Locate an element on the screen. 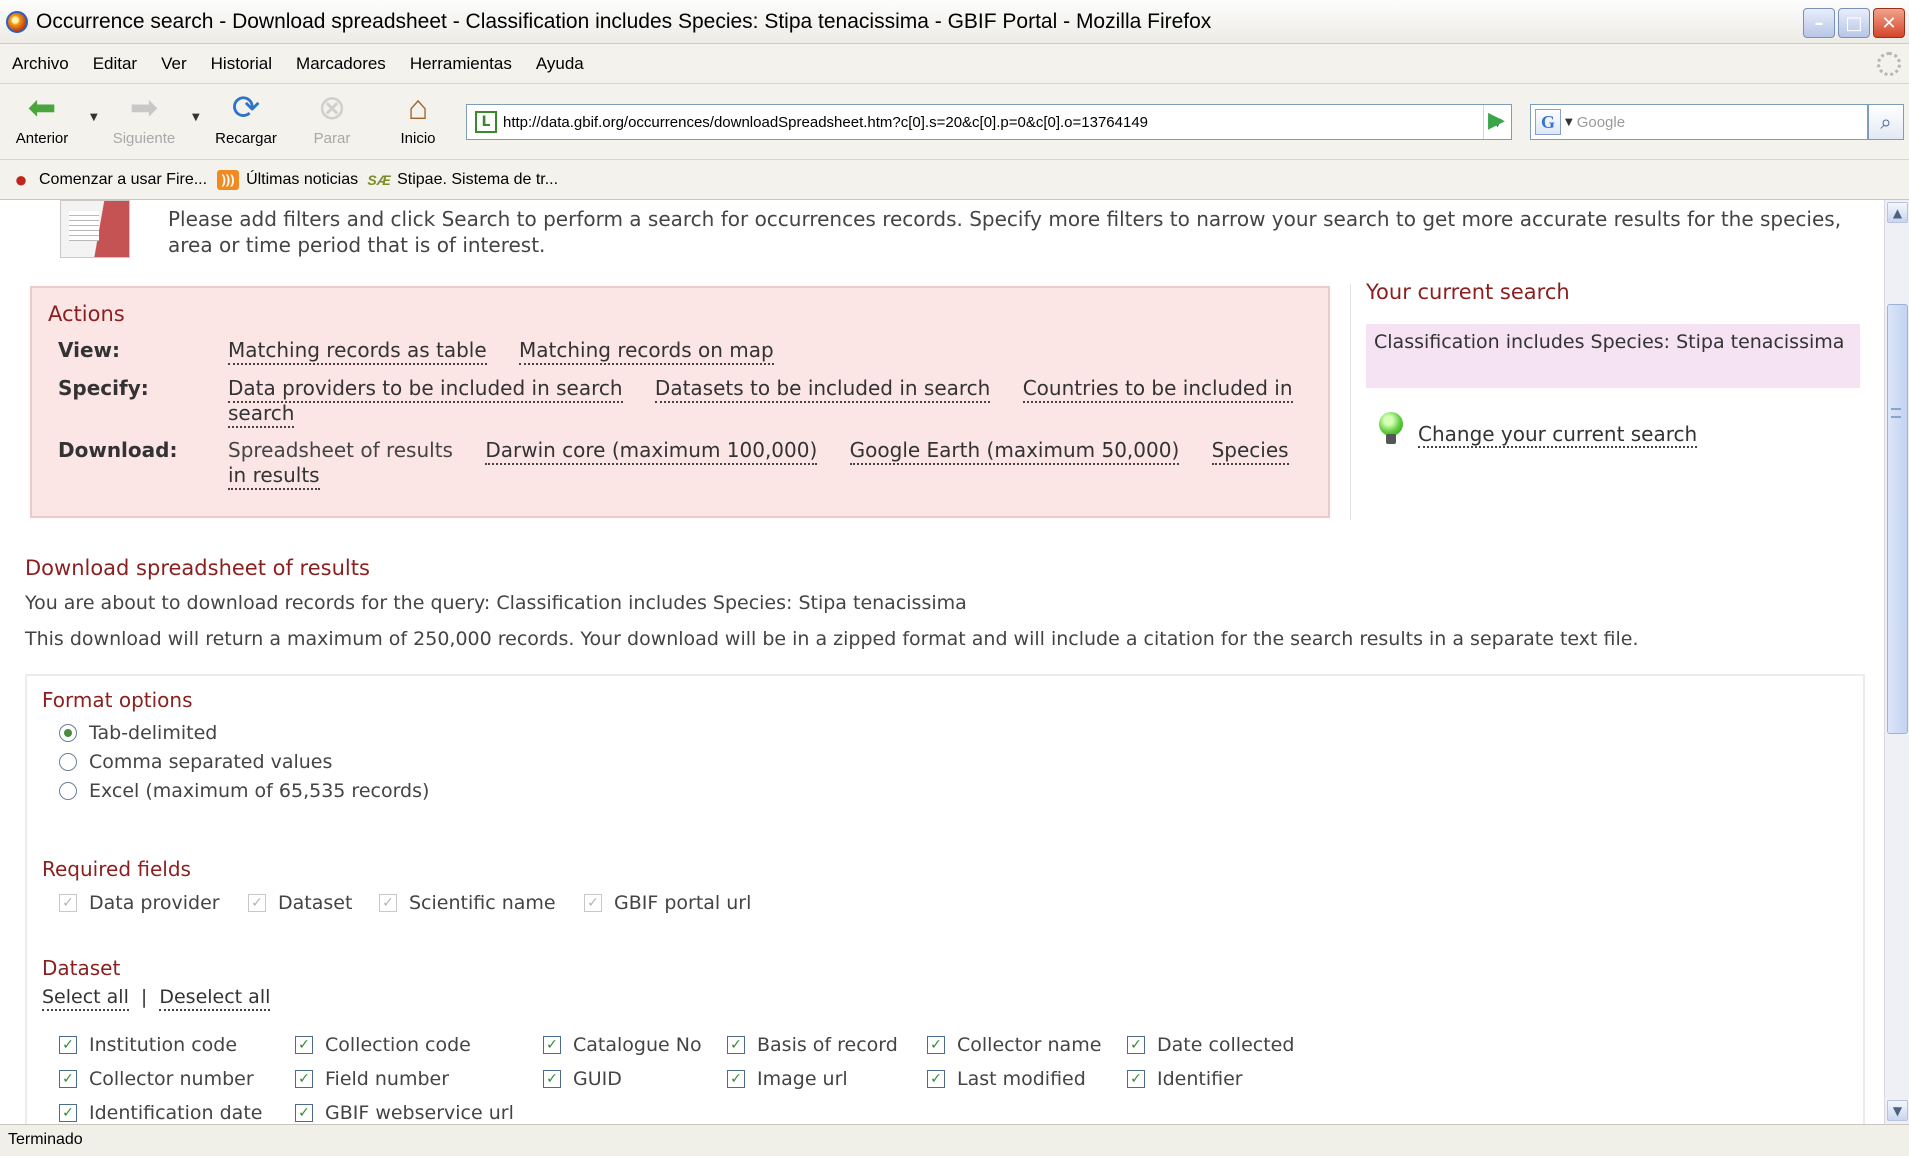  field-guid: ✓ GUID is located at coordinates (582, 1079).